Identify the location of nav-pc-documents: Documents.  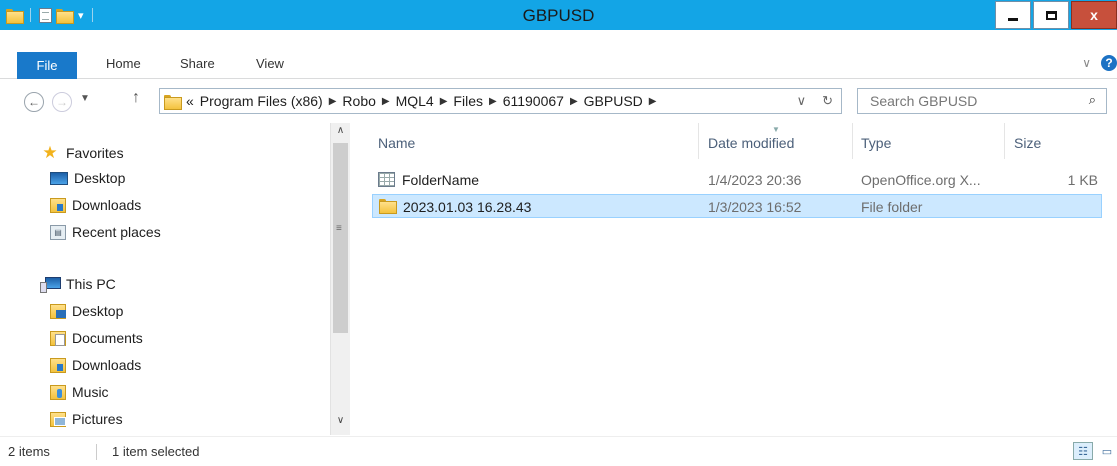
(96, 338).